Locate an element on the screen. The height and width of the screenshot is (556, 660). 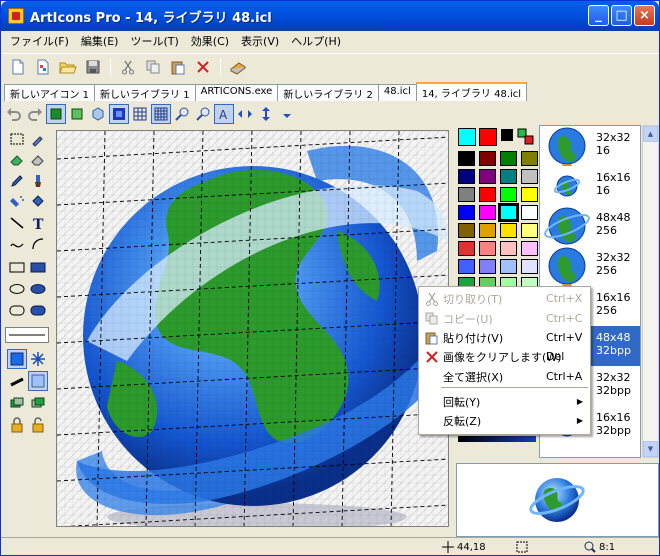
paste-icon is located at coordinates (178, 67).